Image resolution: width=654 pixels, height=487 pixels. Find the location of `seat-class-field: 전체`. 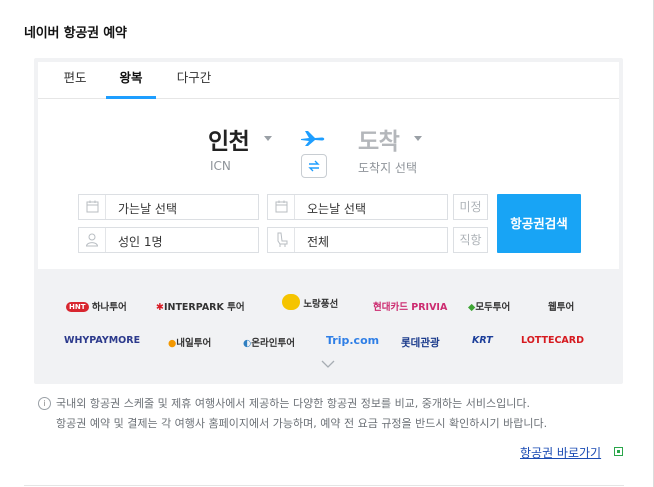

seat-class-field: 전체 is located at coordinates (357, 240).